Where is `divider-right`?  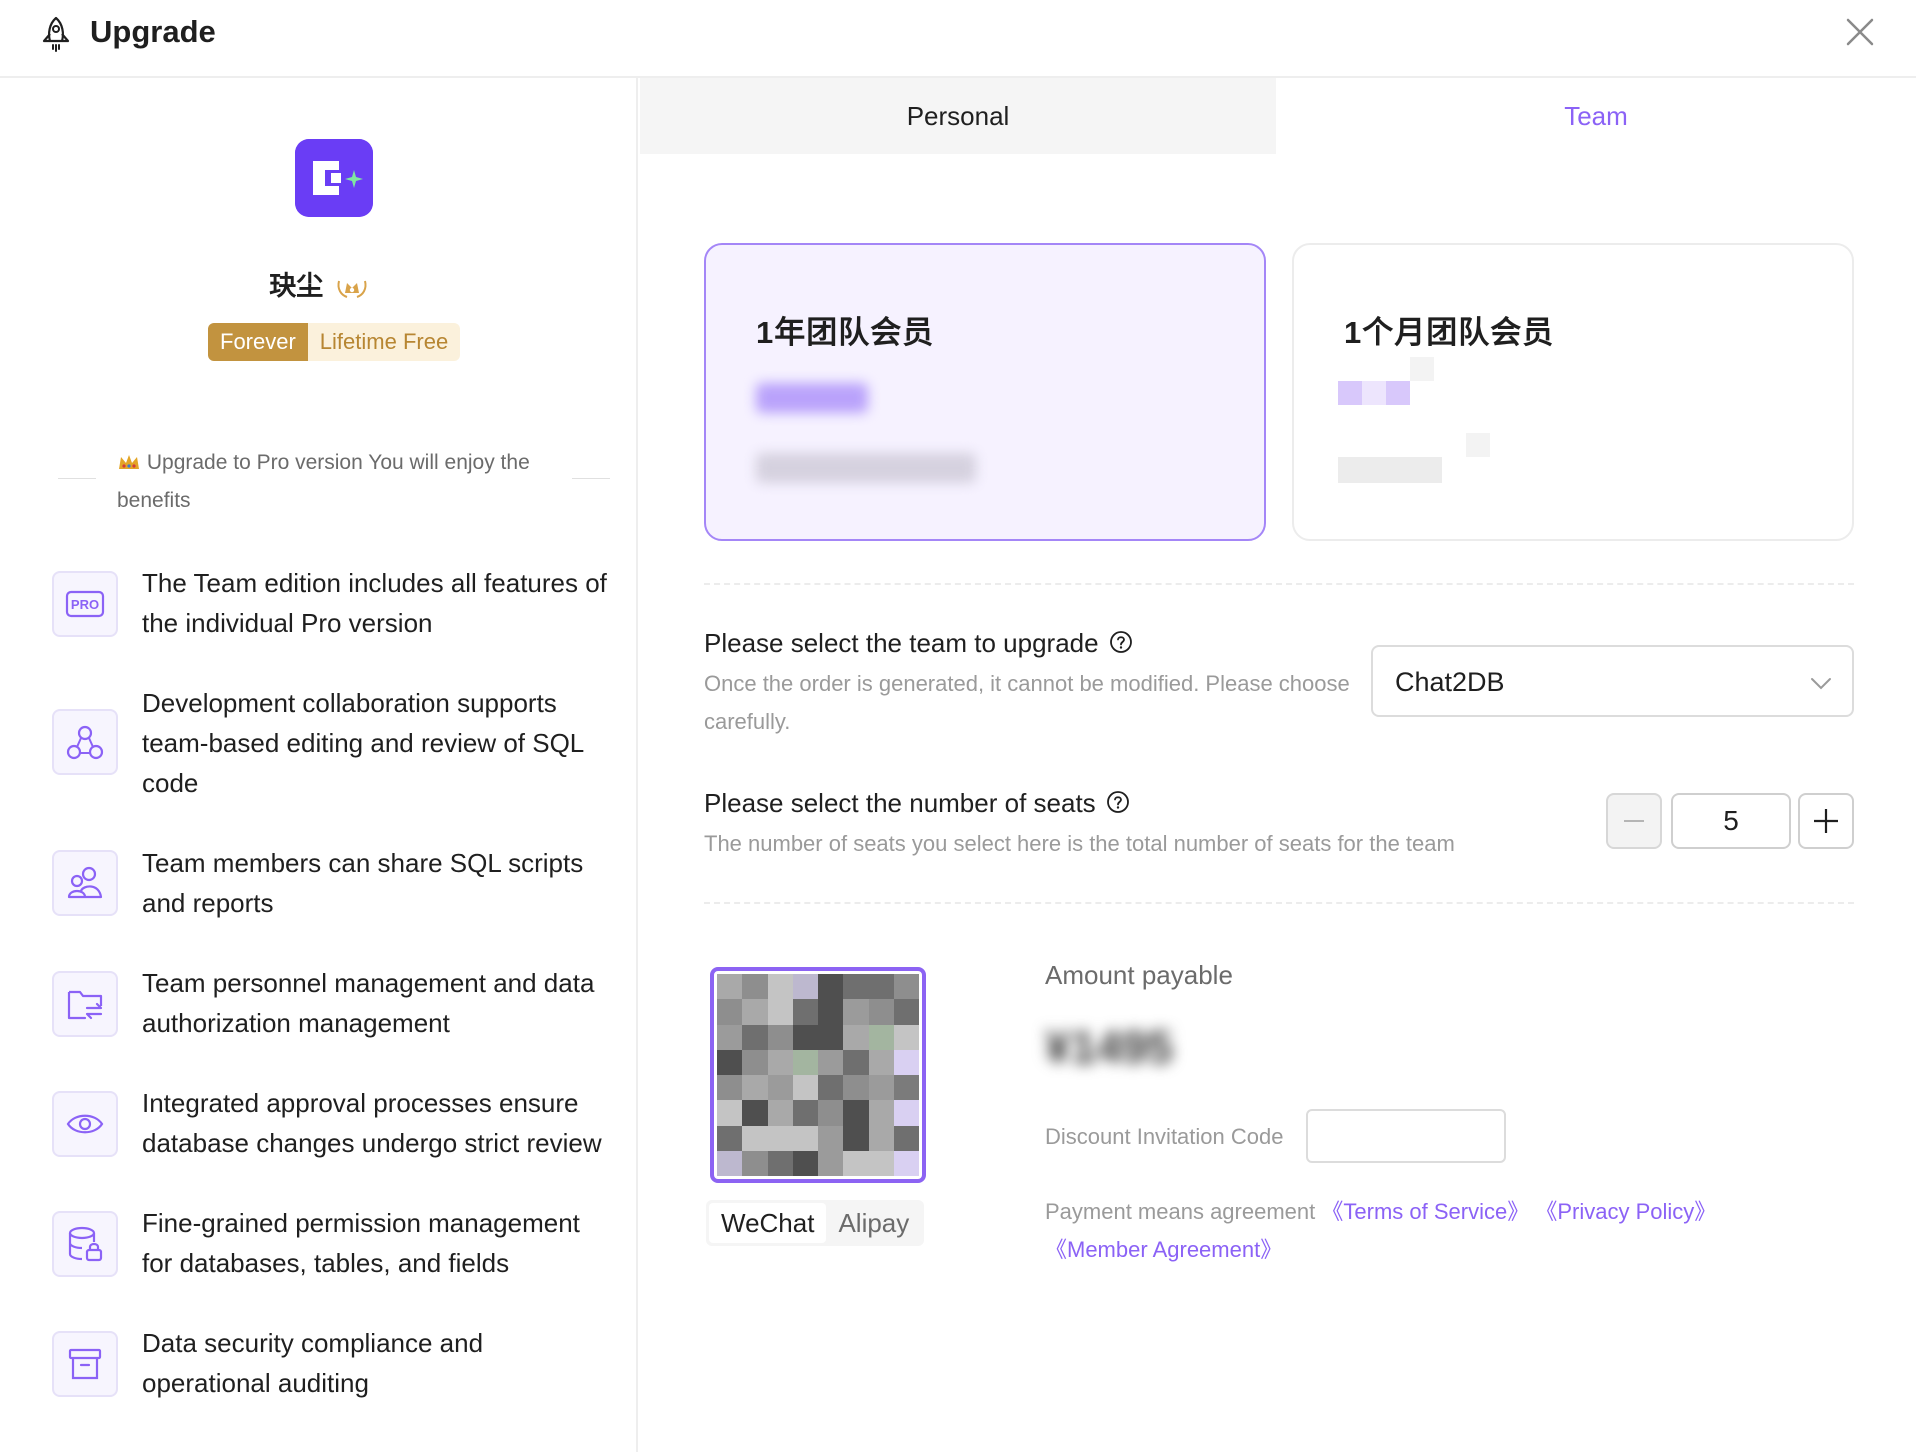 divider-right is located at coordinates (591, 478).